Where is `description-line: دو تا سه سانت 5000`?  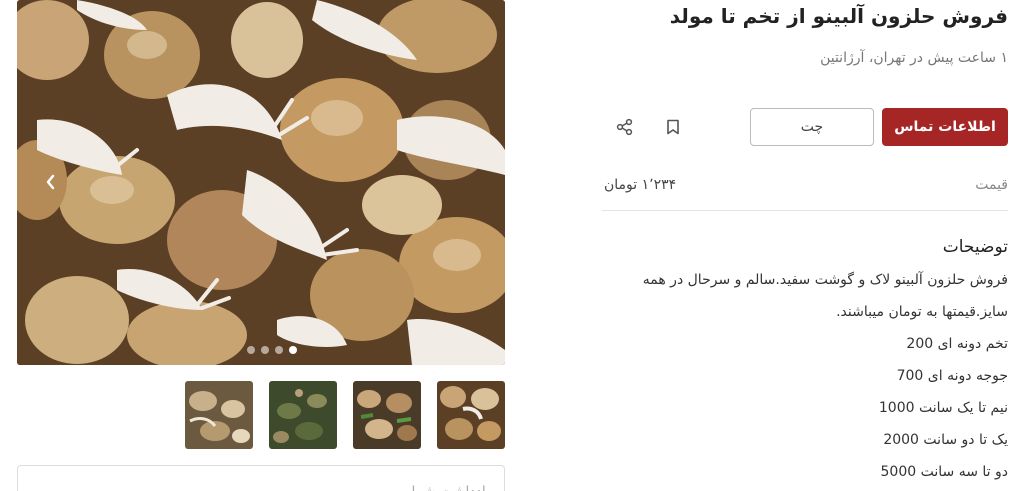 description-line: دو تا سه سانت 5000 is located at coordinates (944, 472).